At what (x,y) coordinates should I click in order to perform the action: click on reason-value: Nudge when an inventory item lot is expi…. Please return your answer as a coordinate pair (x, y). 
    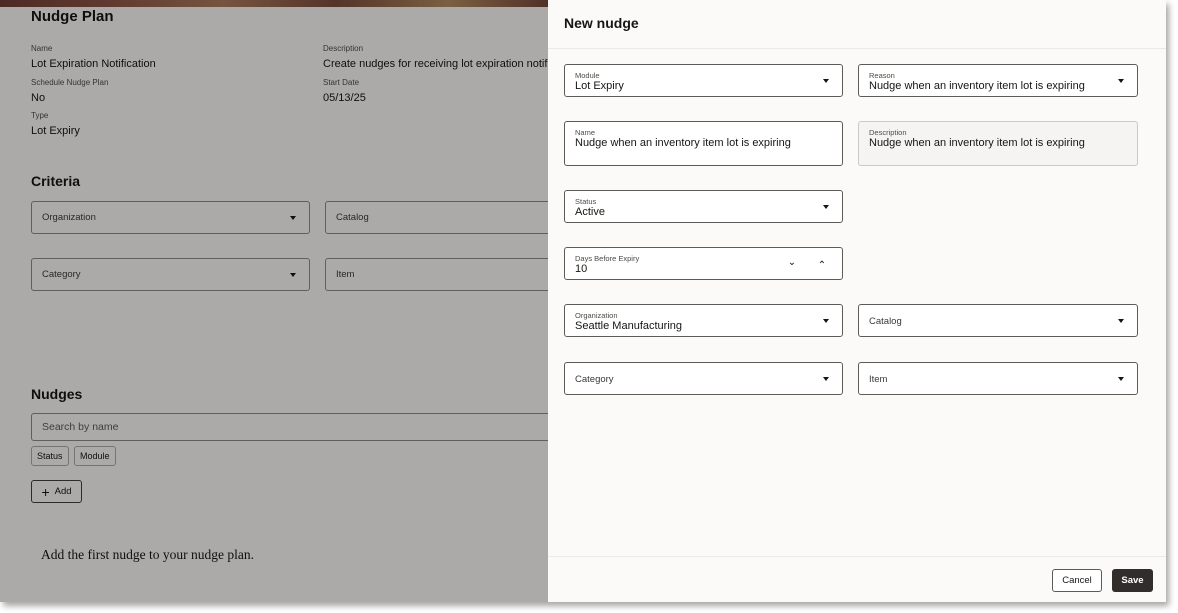
    Looking at the image, I should click on (977, 86).